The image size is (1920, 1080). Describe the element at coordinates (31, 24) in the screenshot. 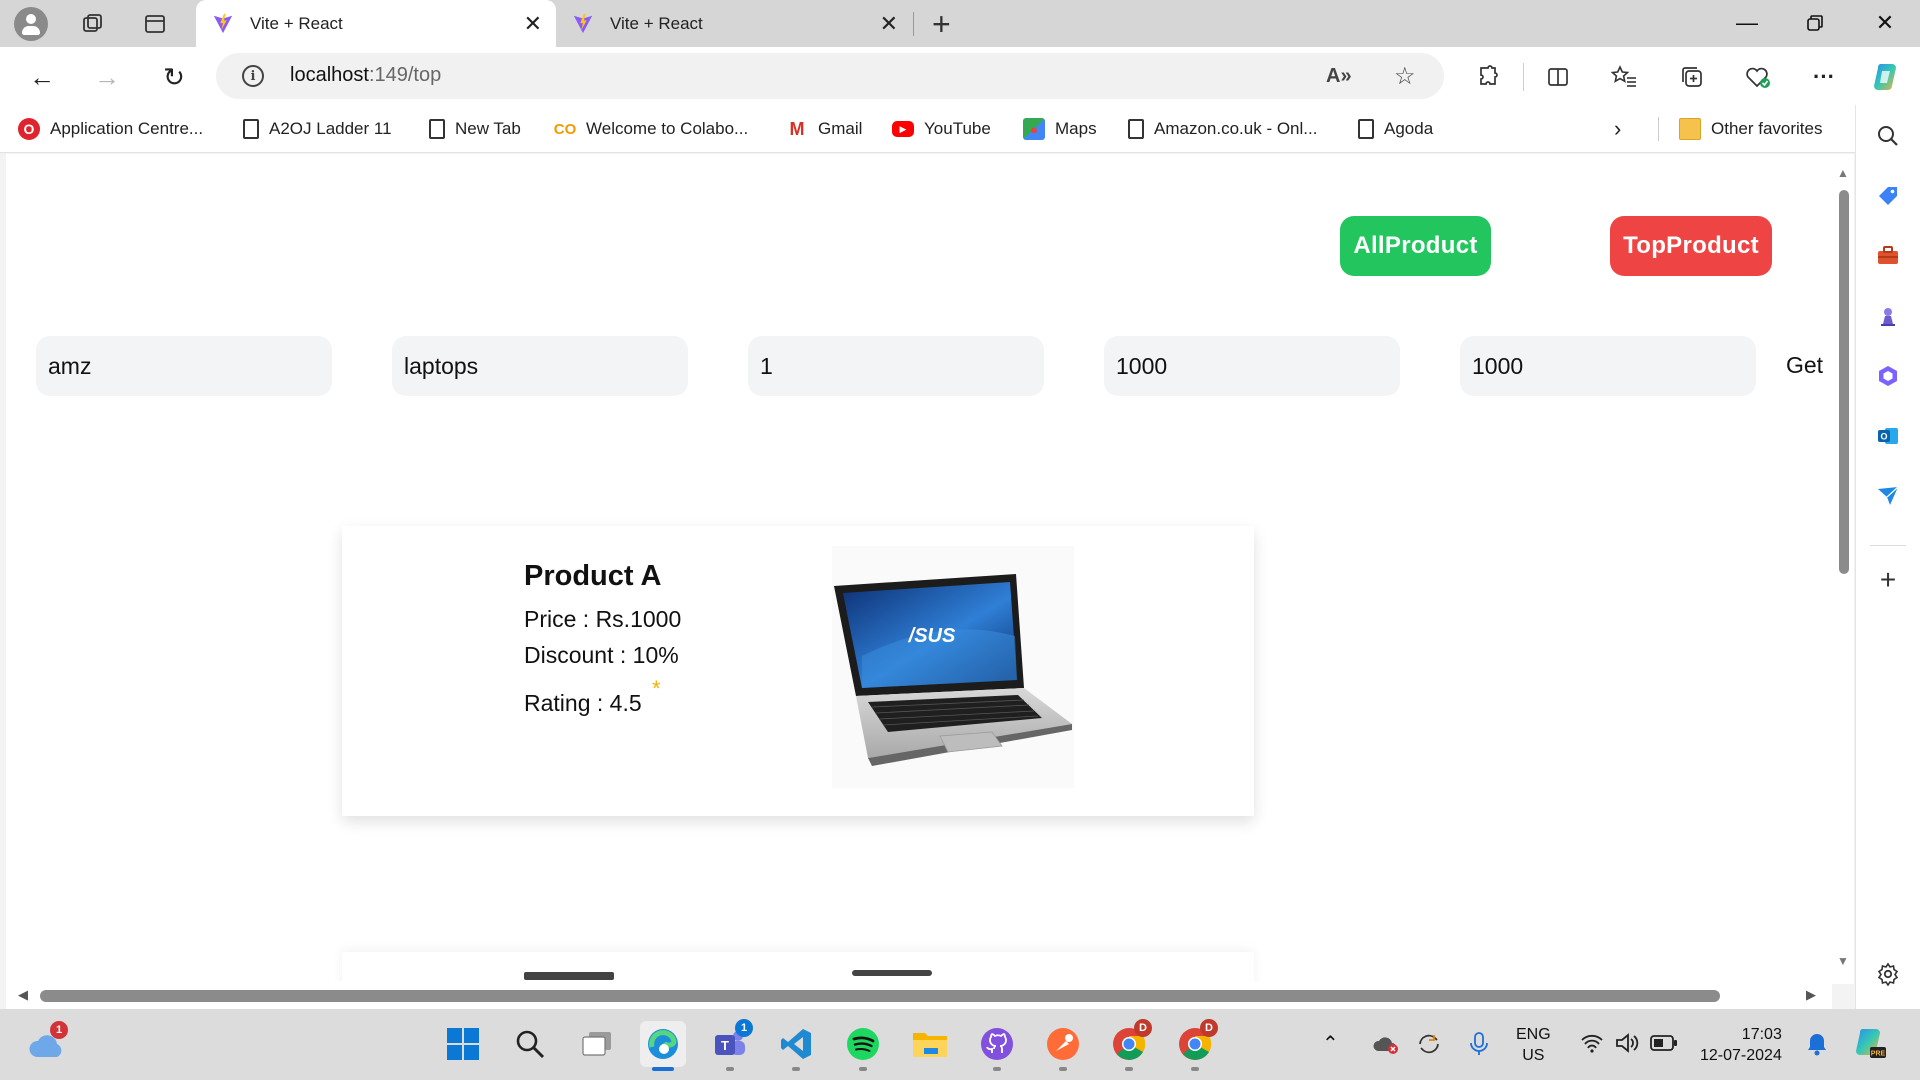

I see `profile-icon` at that location.